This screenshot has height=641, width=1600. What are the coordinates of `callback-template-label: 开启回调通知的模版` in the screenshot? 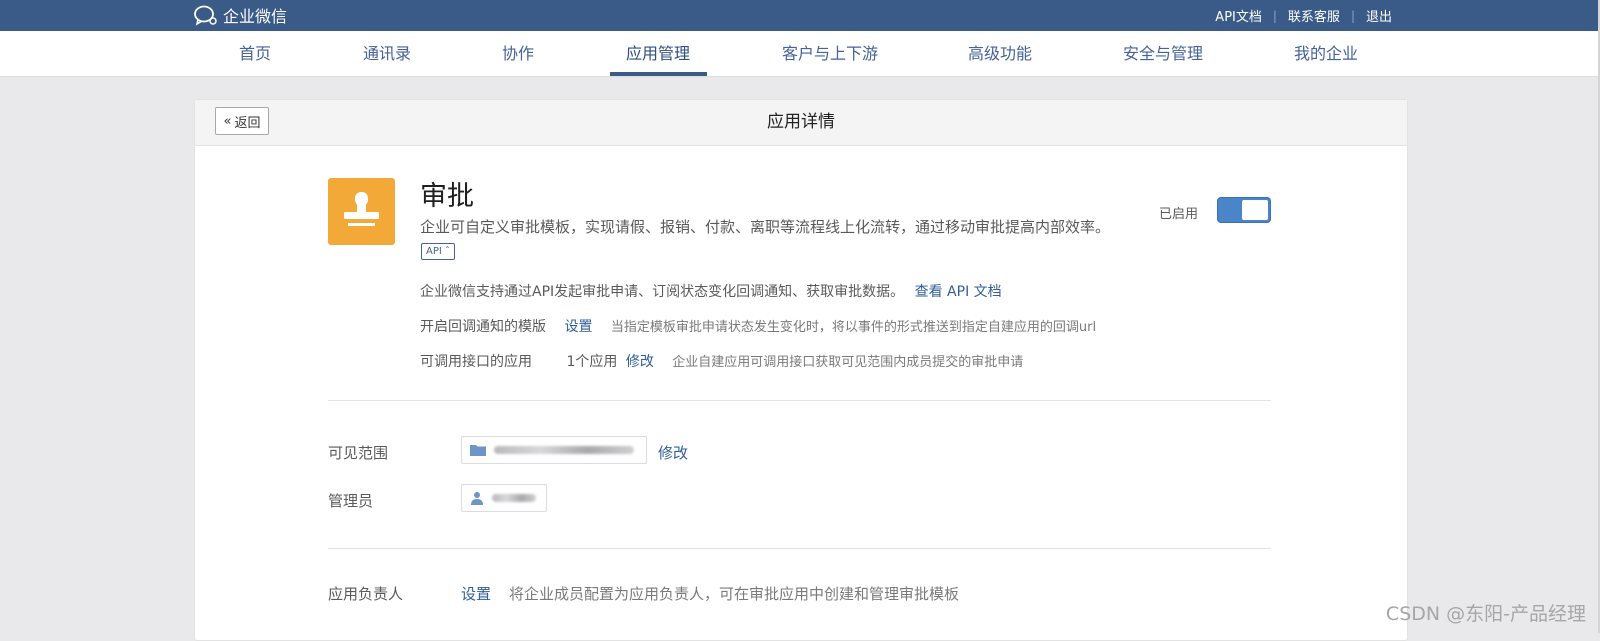 It's located at (483, 327).